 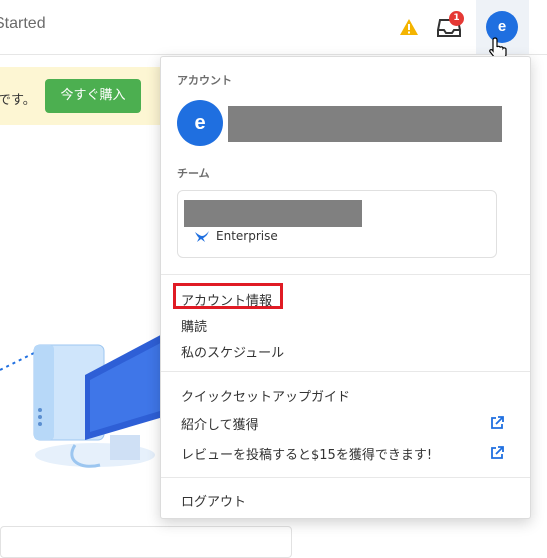 What do you see at coordinates (220, 423) in the screenshot?
I see `menu-item-referral: 紹介して獲得` at bounding box center [220, 423].